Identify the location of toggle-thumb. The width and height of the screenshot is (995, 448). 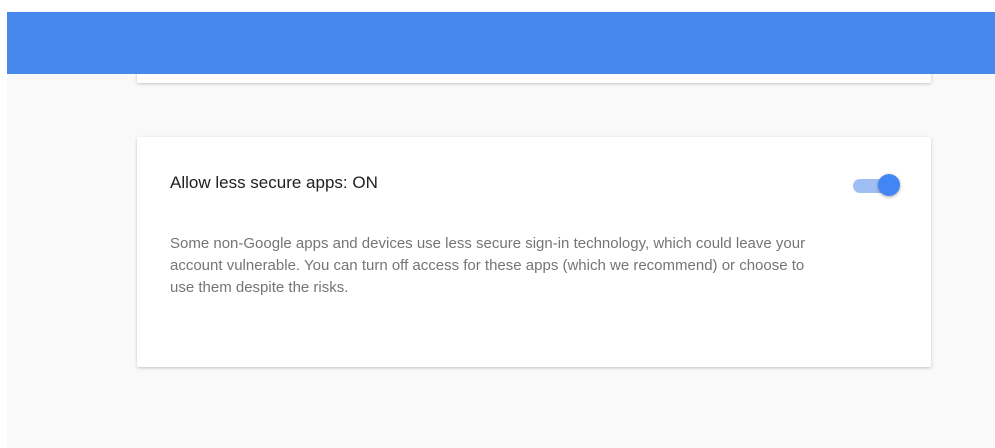
(889, 185).